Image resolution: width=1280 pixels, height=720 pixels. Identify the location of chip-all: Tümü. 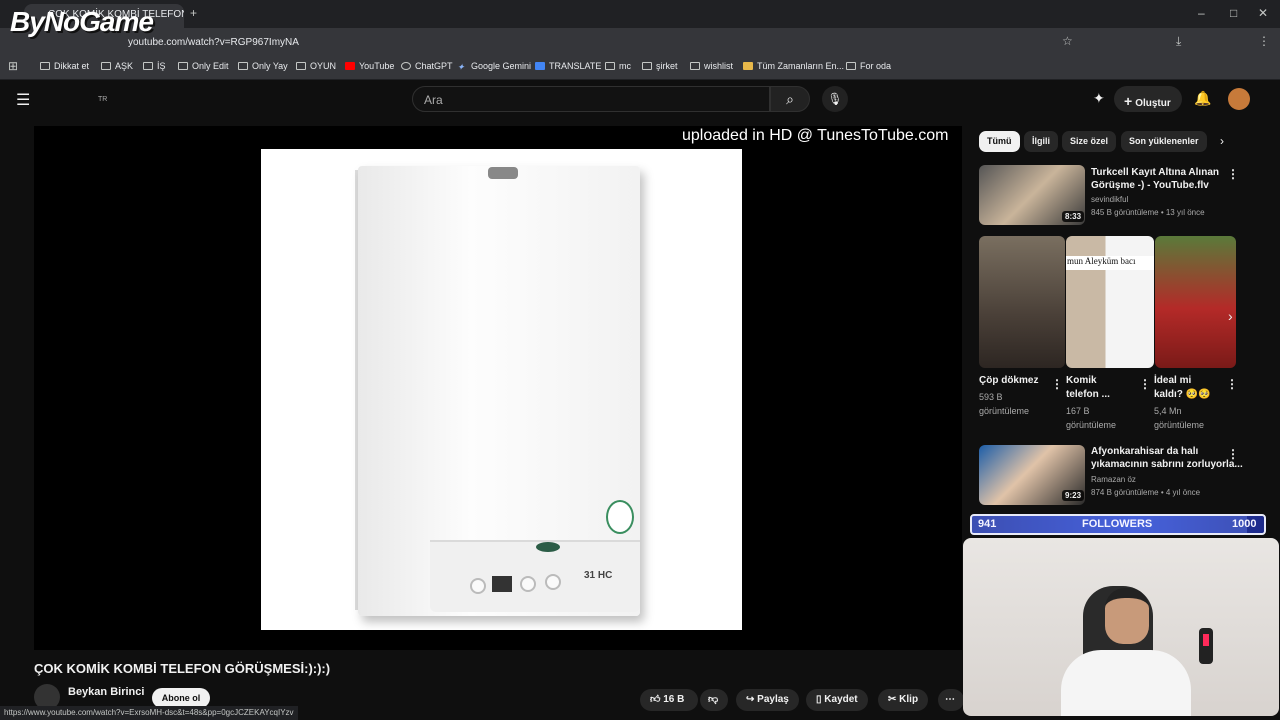
(999, 141).